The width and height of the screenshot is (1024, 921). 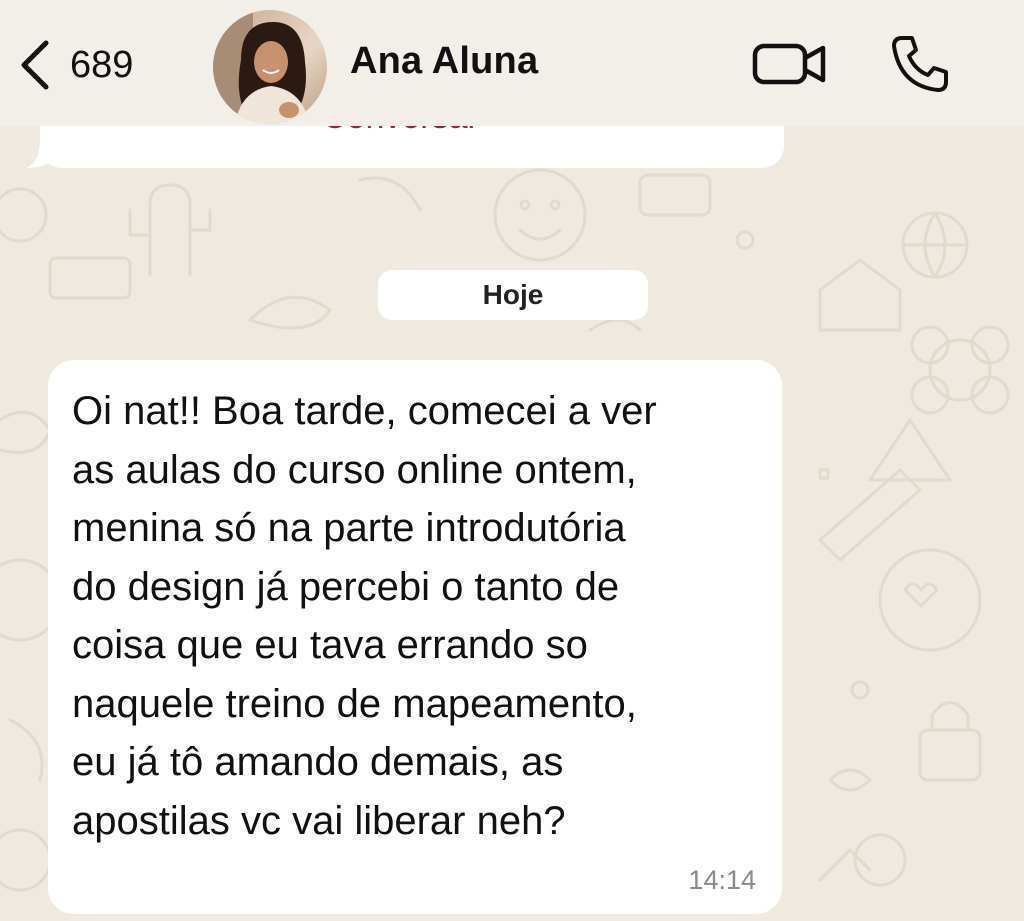 I want to click on voice-call-button, so click(x=920, y=64).